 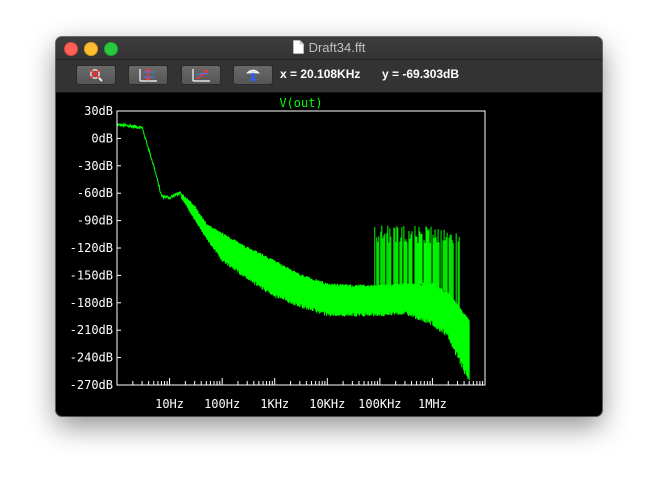 I want to click on y-tick-label: -120dB, so click(x=91, y=248).